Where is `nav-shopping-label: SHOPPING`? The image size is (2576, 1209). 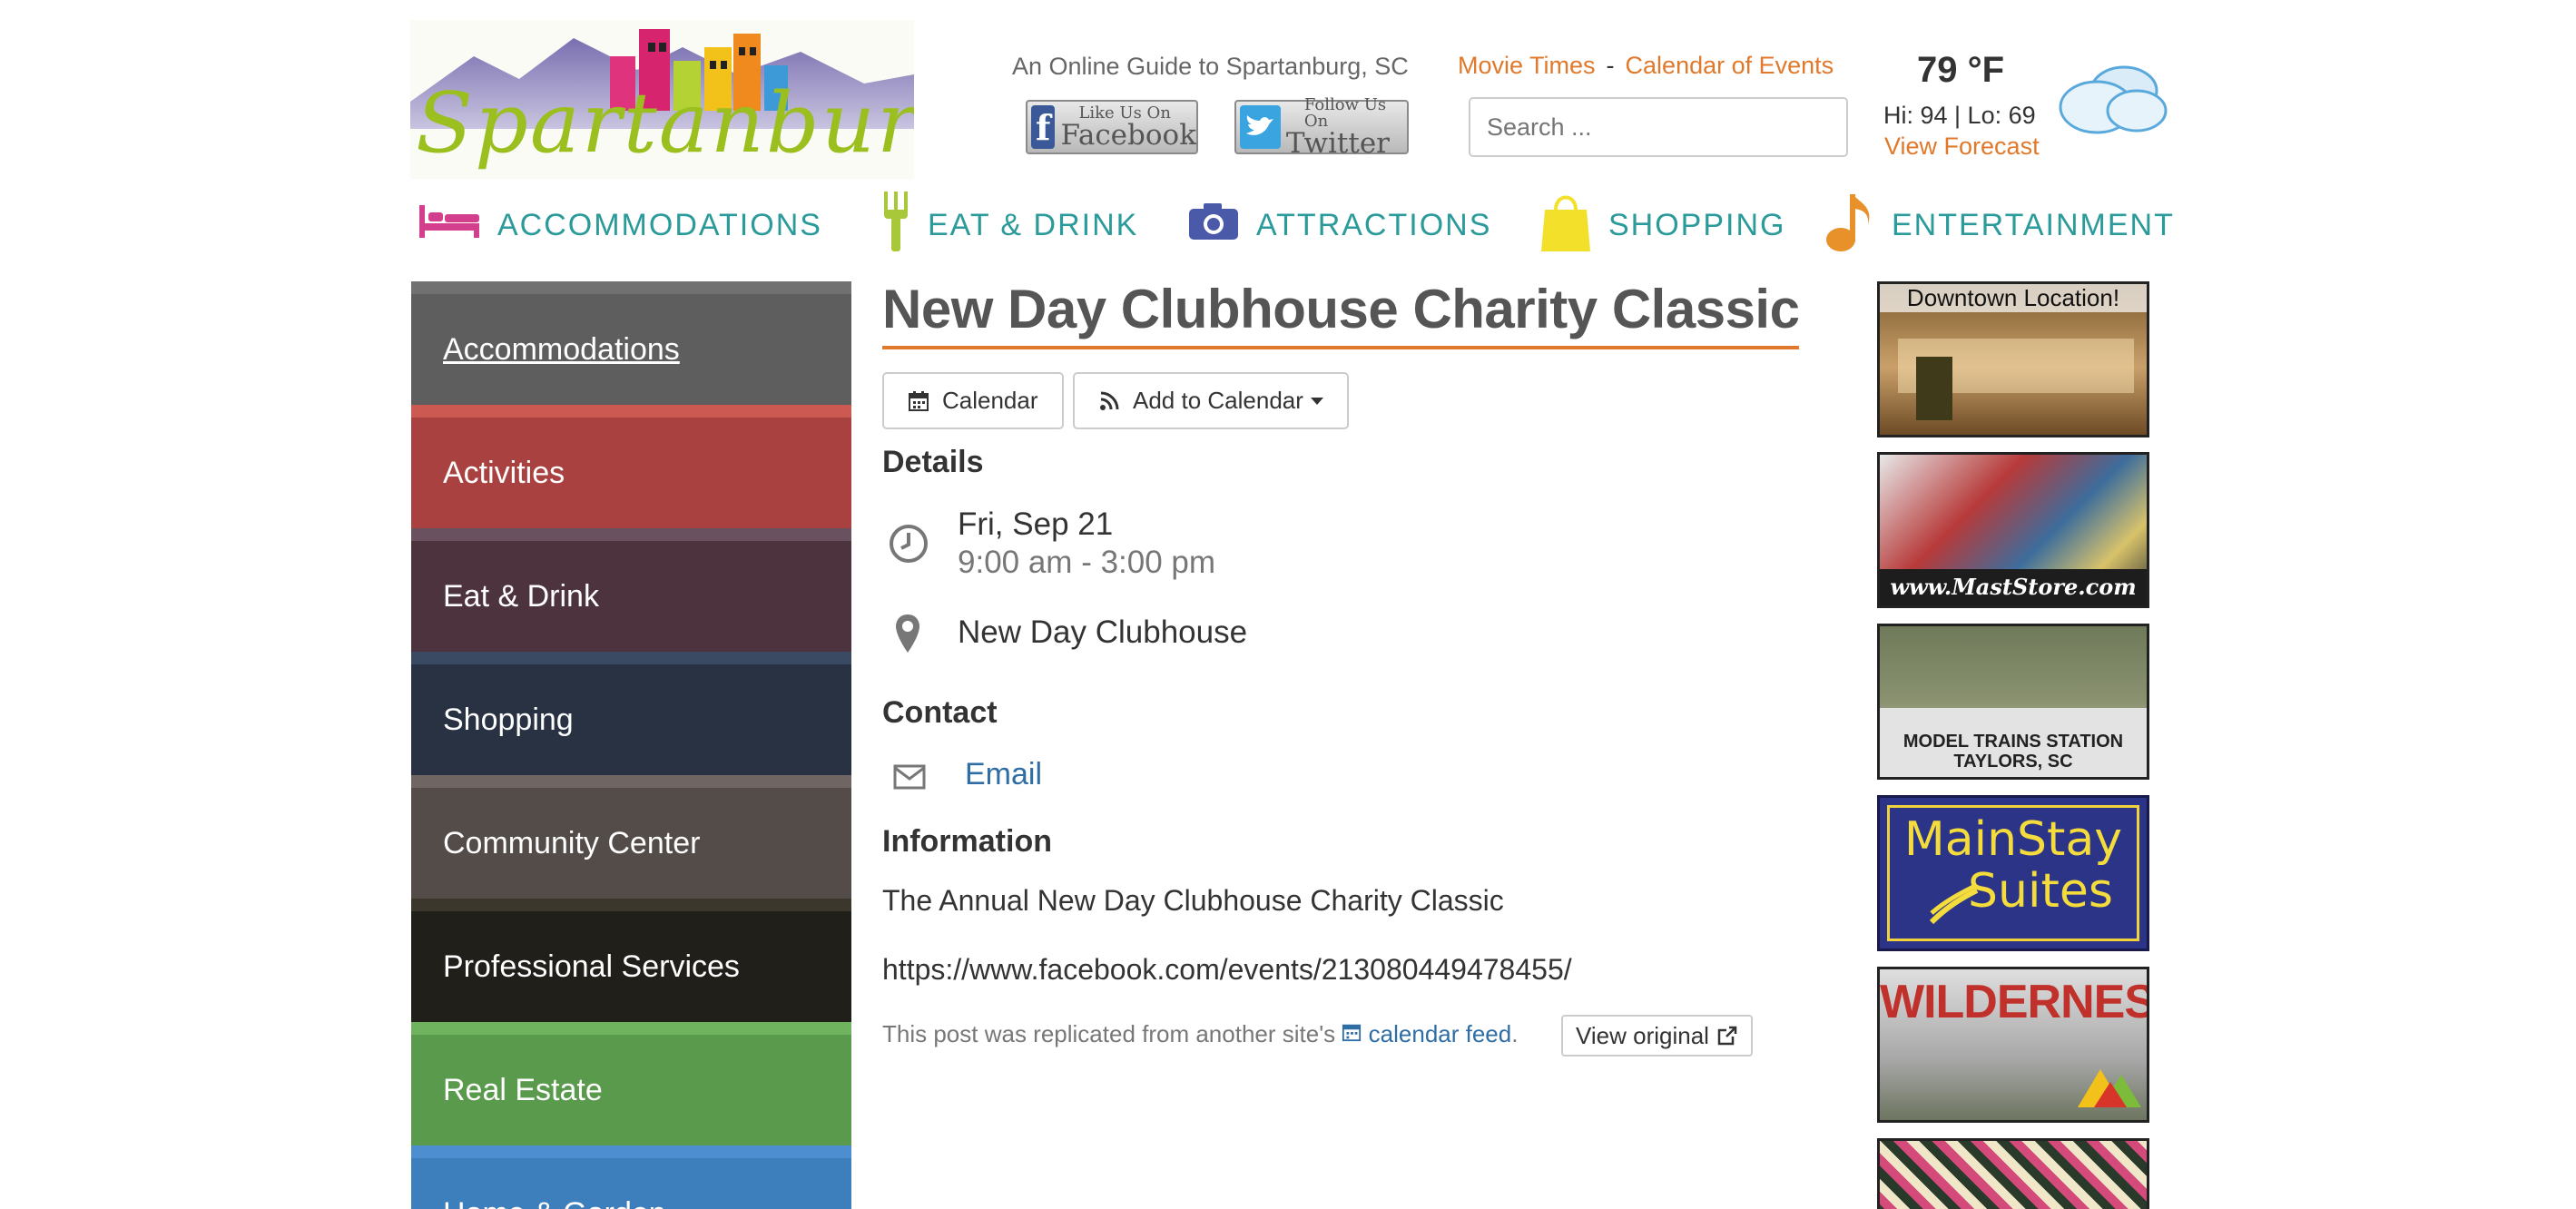
nav-shopping-label: SHOPPING is located at coordinates (1697, 224).